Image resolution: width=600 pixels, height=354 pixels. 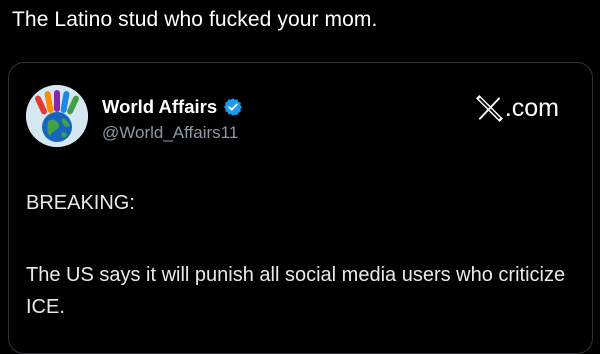 What do you see at coordinates (80, 203) in the screenshot?
I see `post-headline: BREAKING:` at bounding box center [80, 203].